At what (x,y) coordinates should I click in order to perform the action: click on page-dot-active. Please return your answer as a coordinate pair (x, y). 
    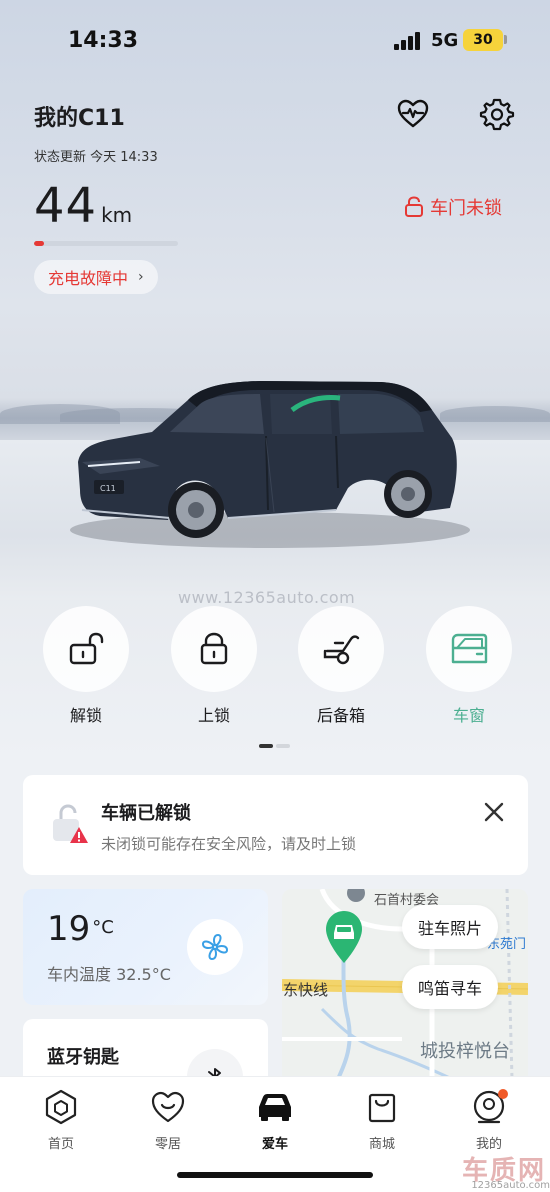
    Looking at the image, I should click on (266, 746).